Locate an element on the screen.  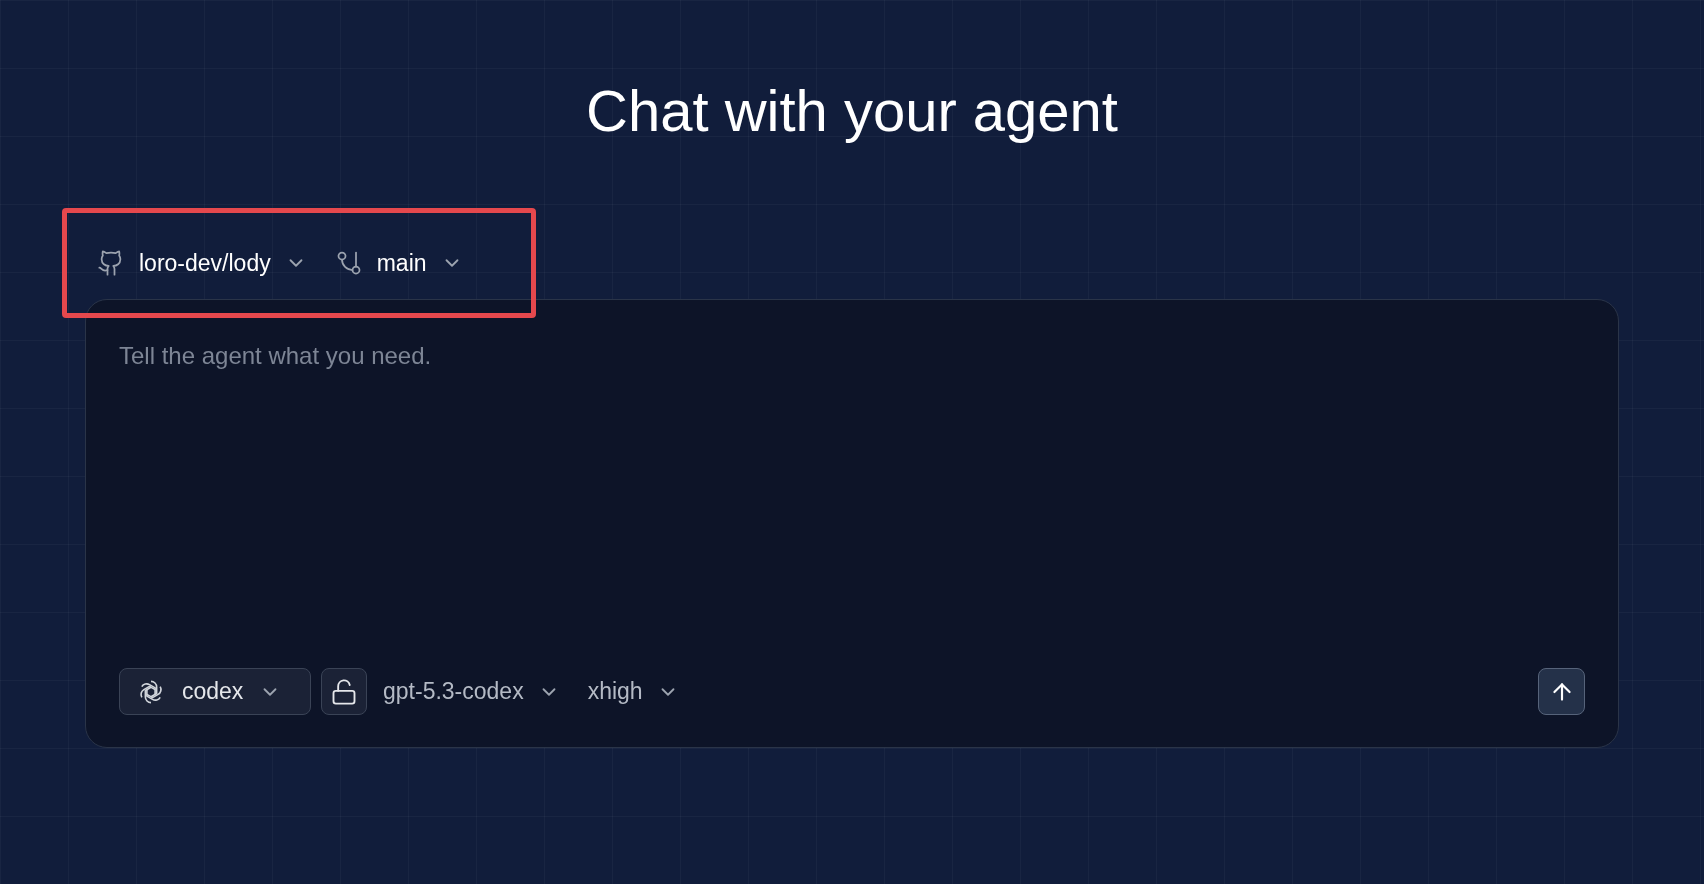
repo-selector: loro-dev/lody is located at coordinates (202, 263).